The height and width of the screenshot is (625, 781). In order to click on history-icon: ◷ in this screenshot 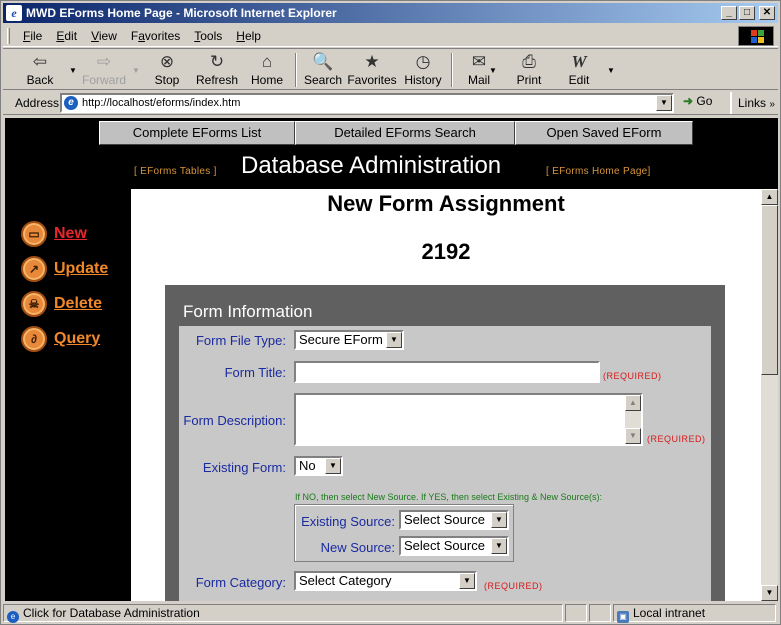, I will do `click(423, 61)`.